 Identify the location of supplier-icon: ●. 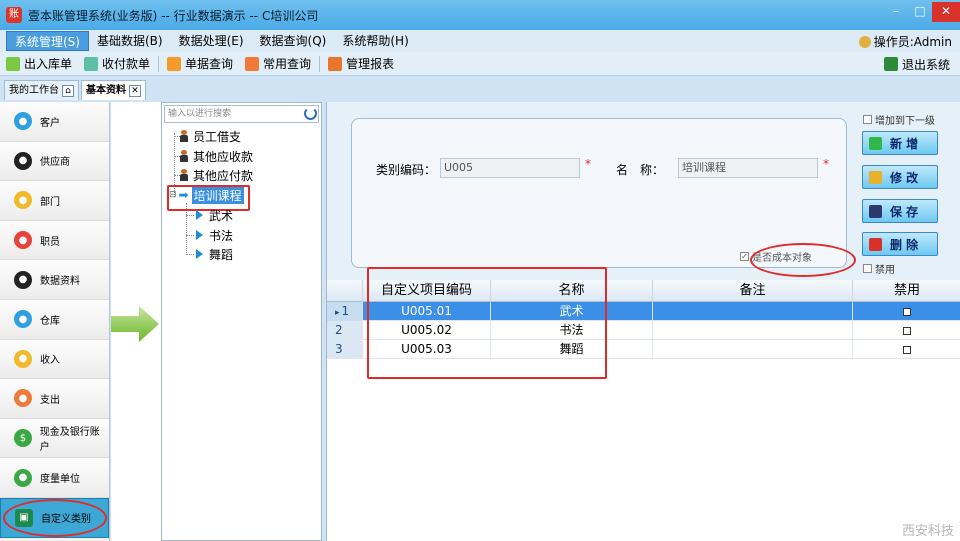
(23, 160).